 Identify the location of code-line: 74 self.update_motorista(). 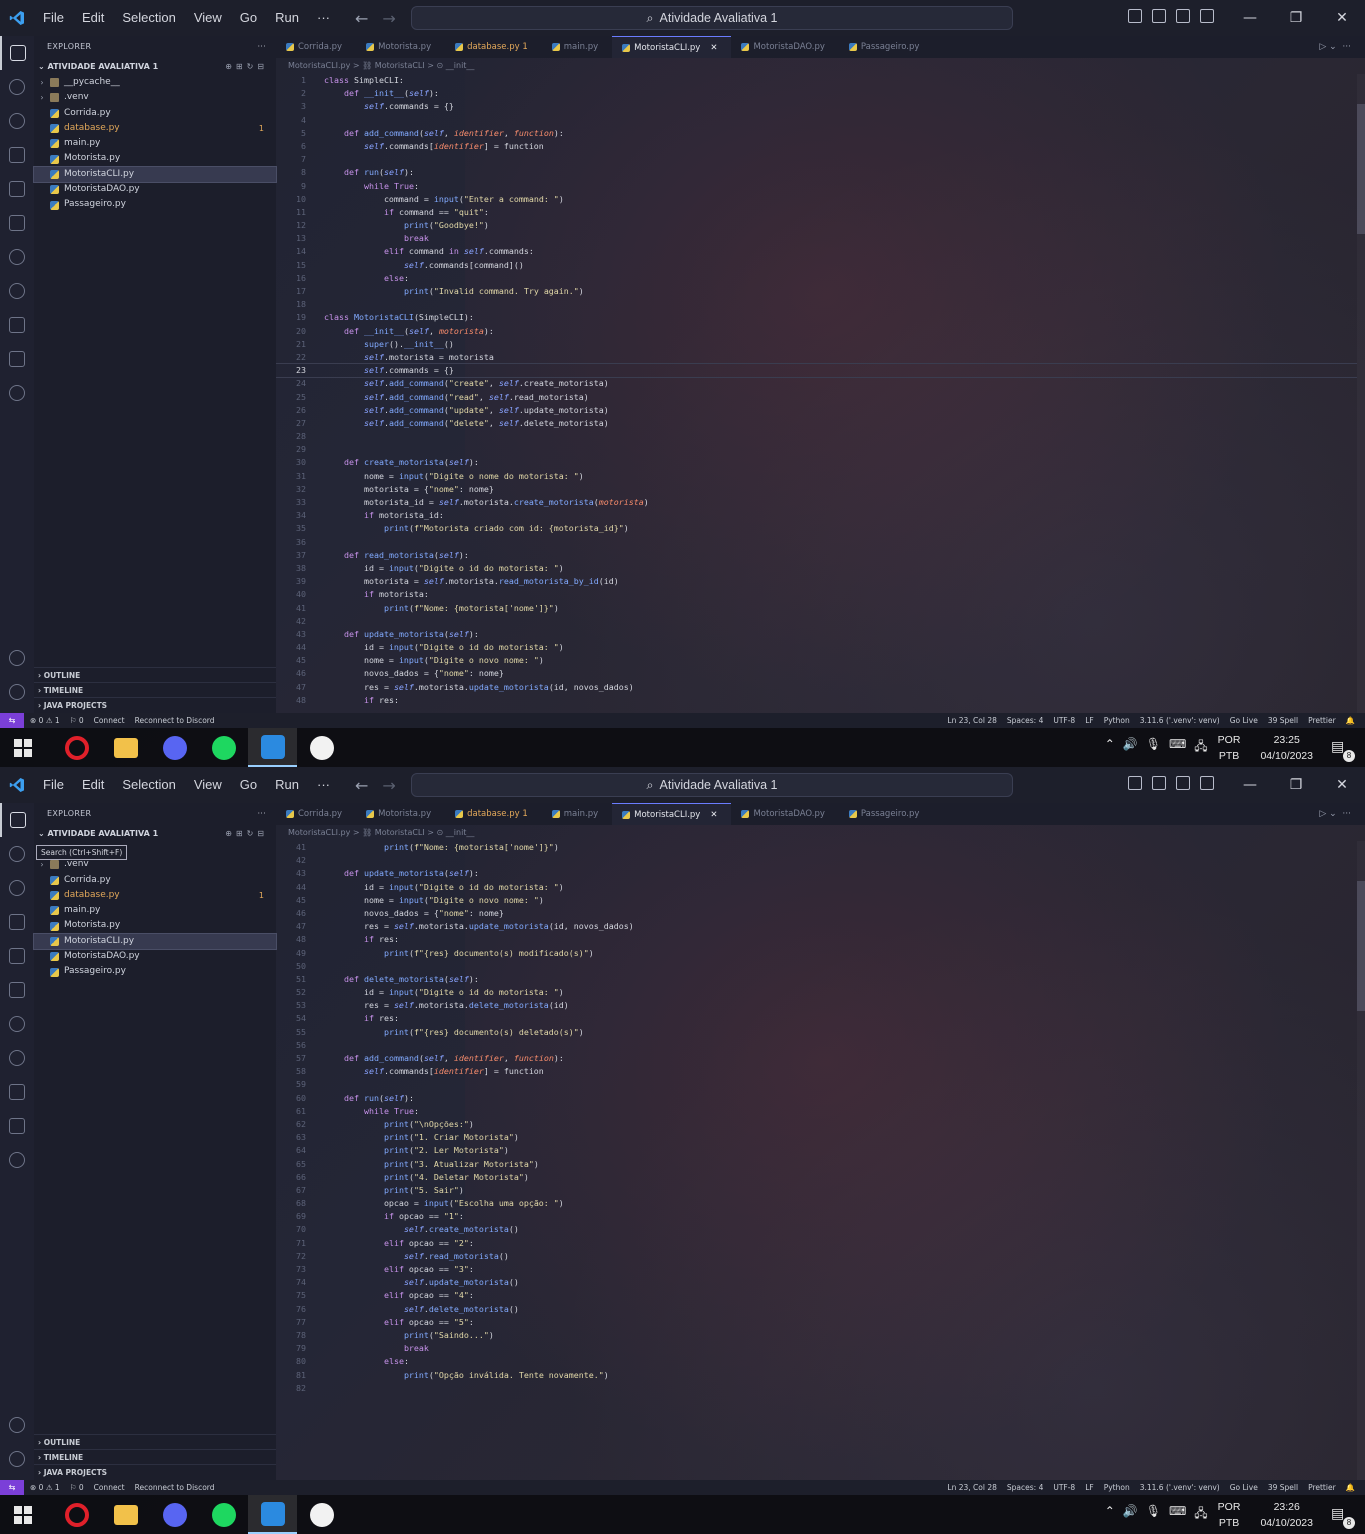
(816, 1282).